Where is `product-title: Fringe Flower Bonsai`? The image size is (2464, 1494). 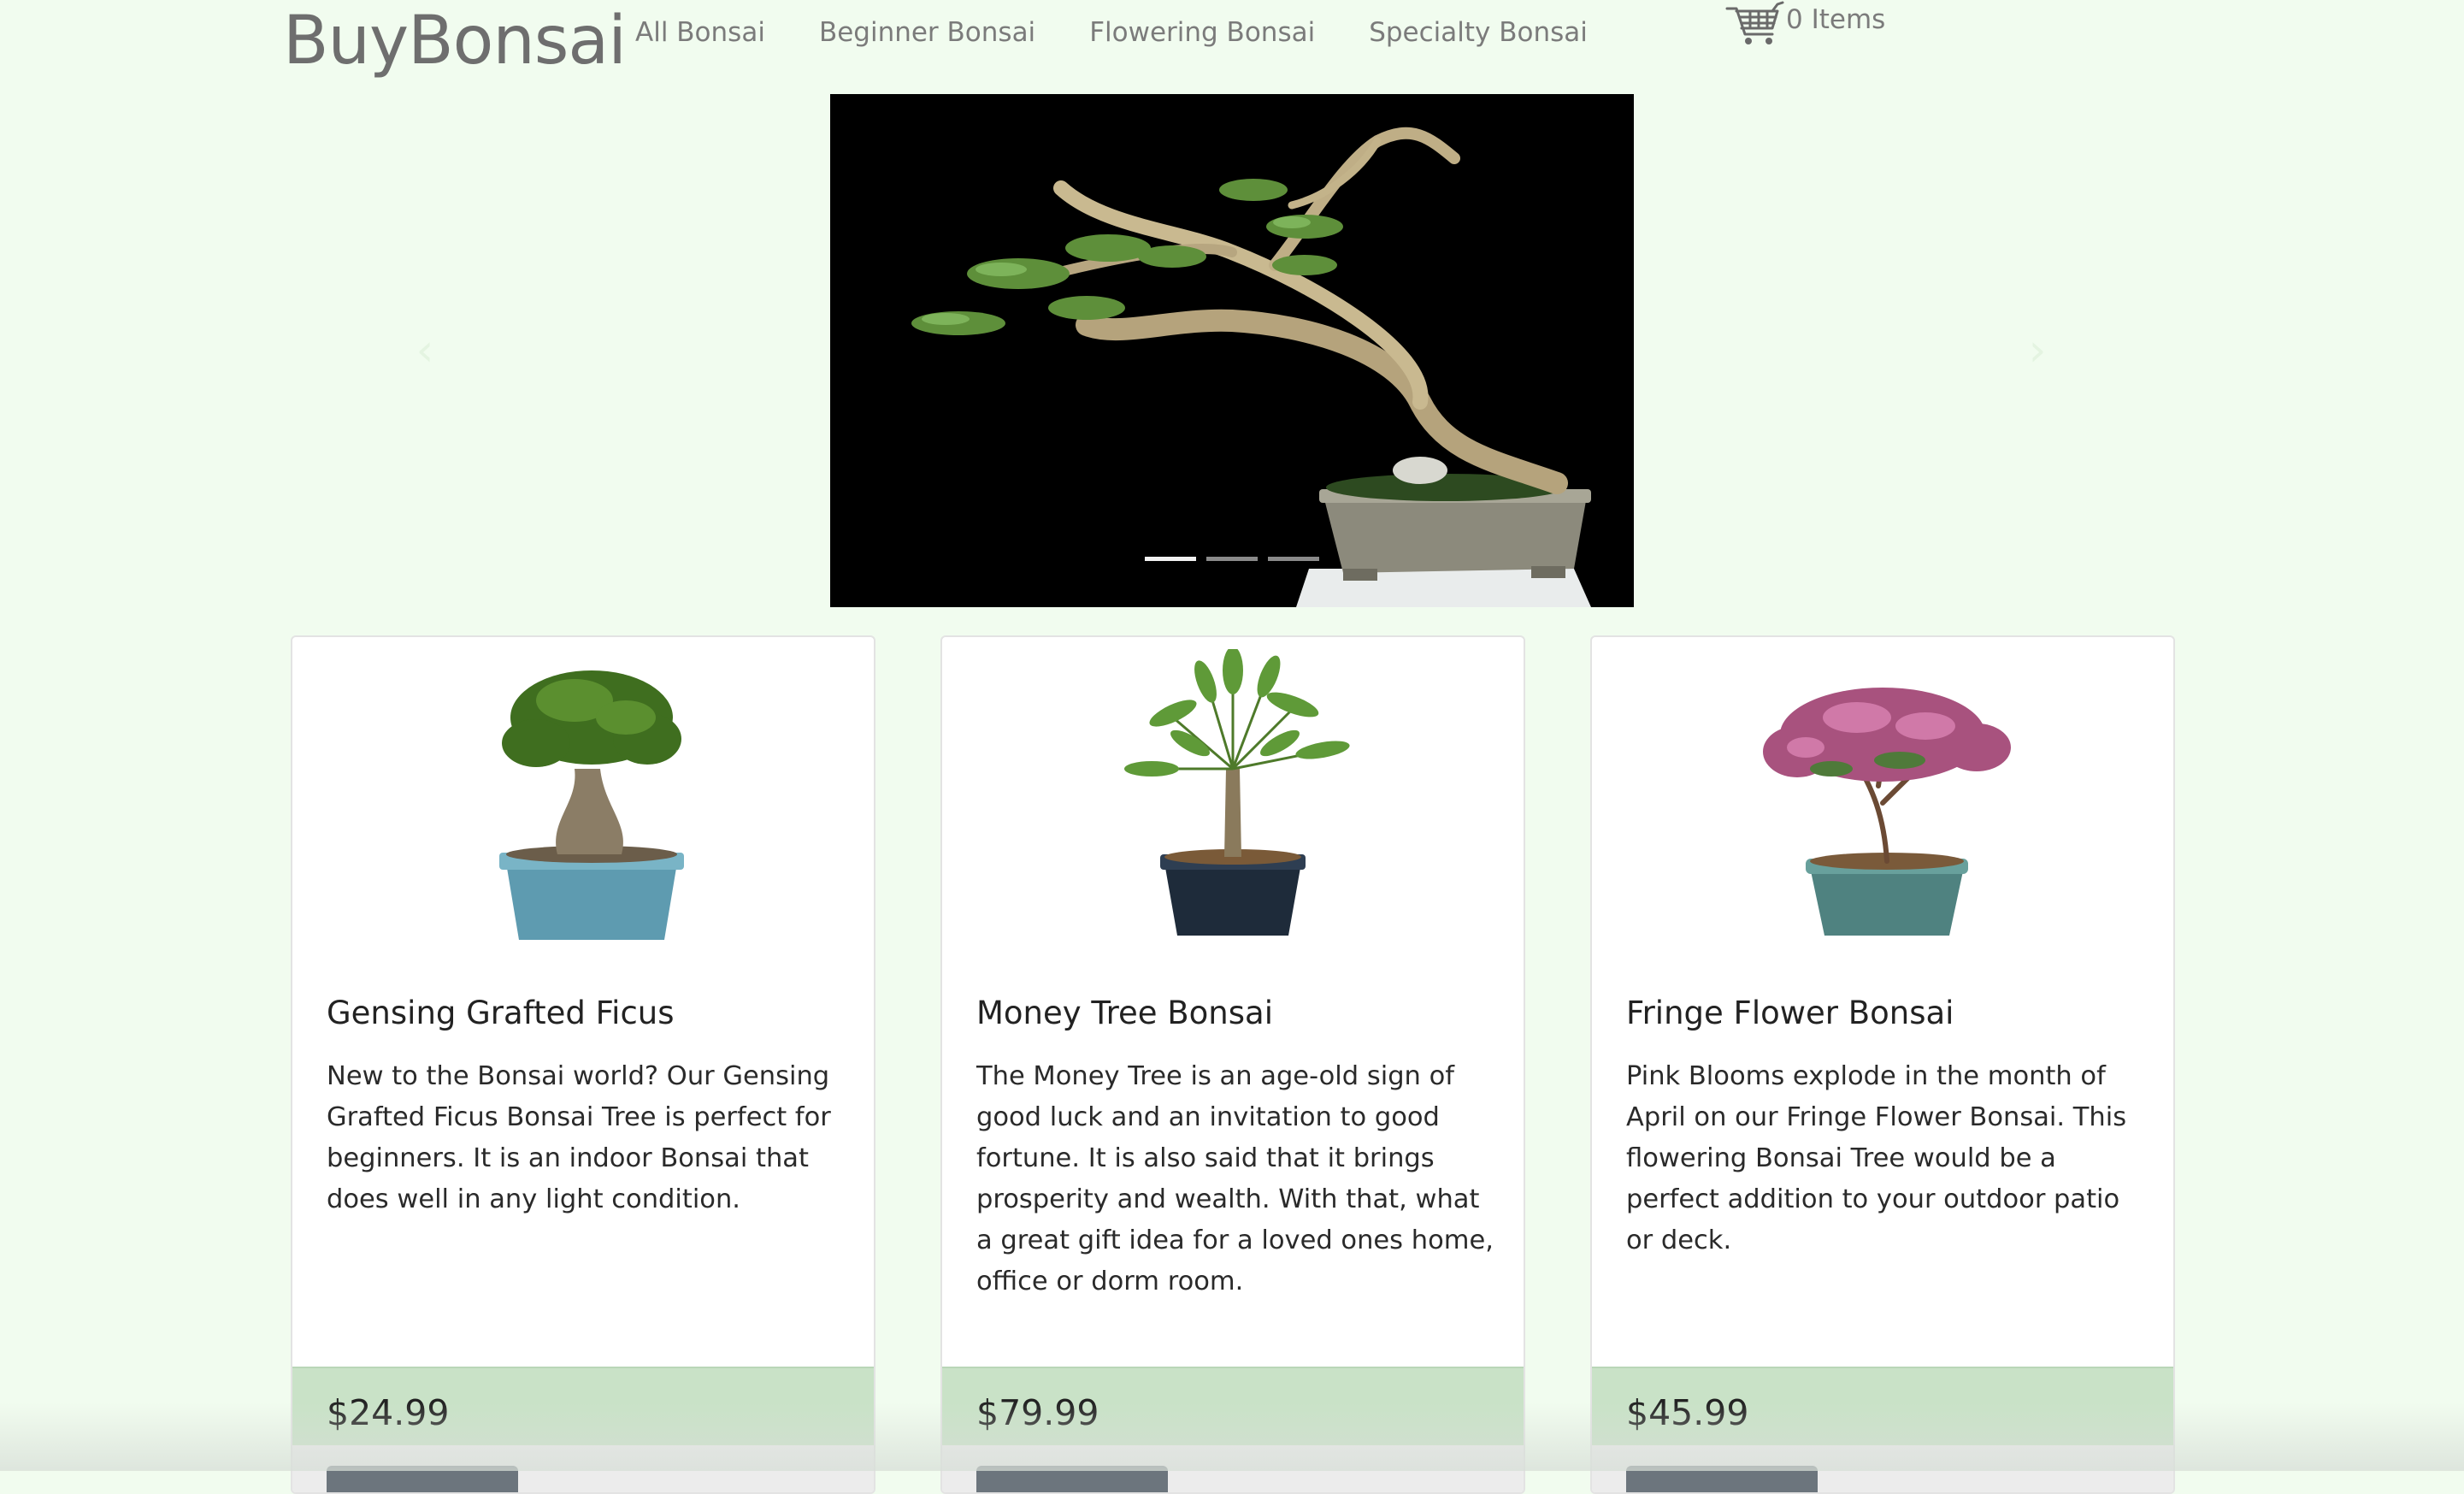 product-title: Fringe Flower Bonsai is located at coordinates (1790, 1013).